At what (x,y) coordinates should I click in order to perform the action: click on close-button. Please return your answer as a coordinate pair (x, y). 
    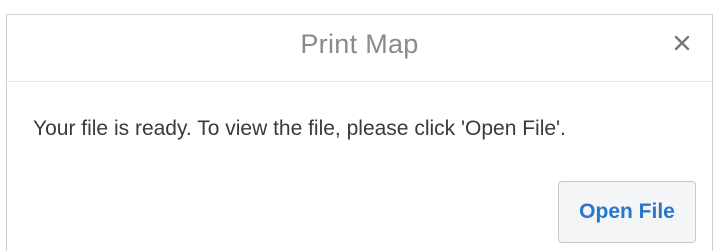
    Looking at the image, I should click on (682, 45).